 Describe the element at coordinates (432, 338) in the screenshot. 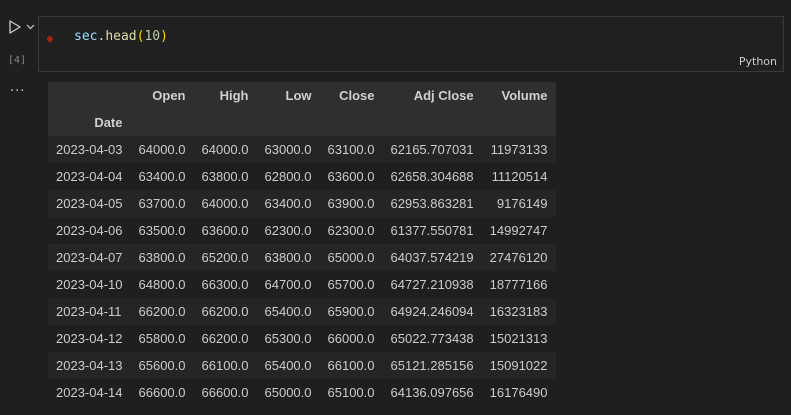

I see `table-cell: 65022.773438` at that location.